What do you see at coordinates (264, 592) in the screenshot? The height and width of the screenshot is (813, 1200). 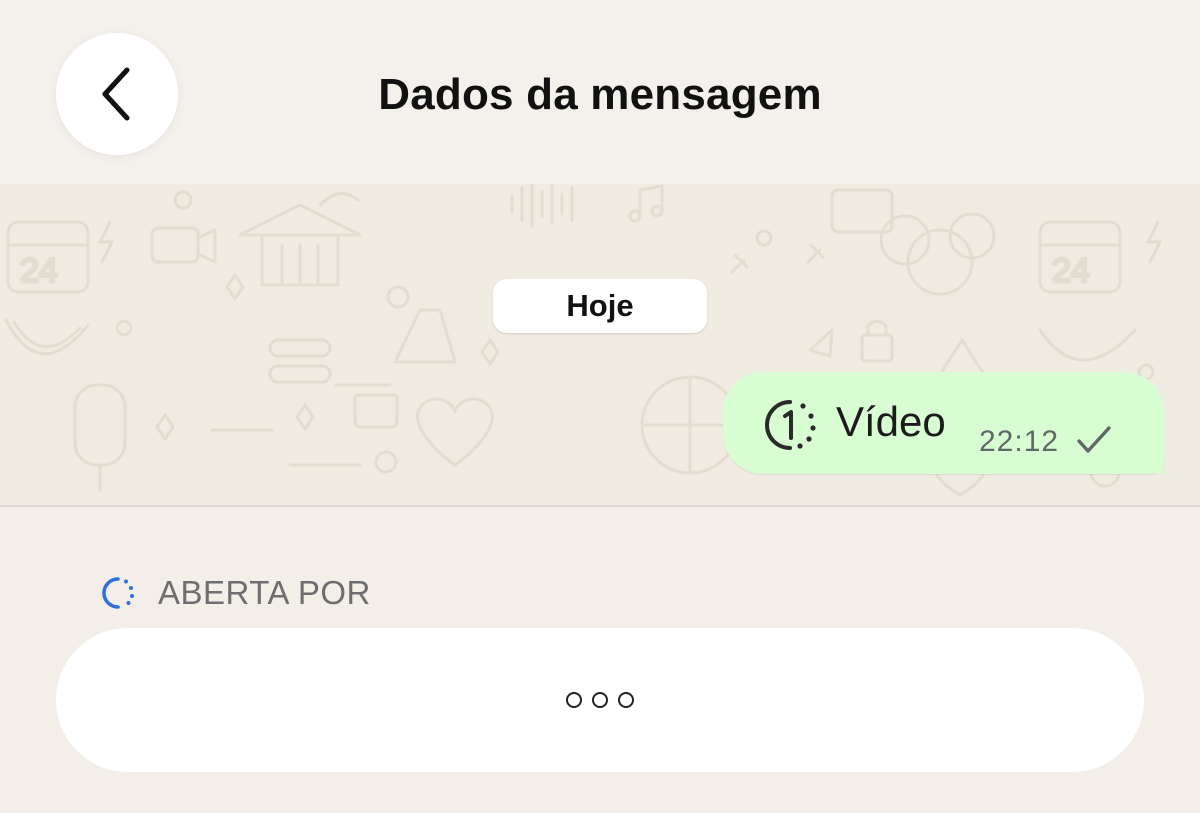 I see `section-label: ABERTA POR` at bounding box center [264, 592].